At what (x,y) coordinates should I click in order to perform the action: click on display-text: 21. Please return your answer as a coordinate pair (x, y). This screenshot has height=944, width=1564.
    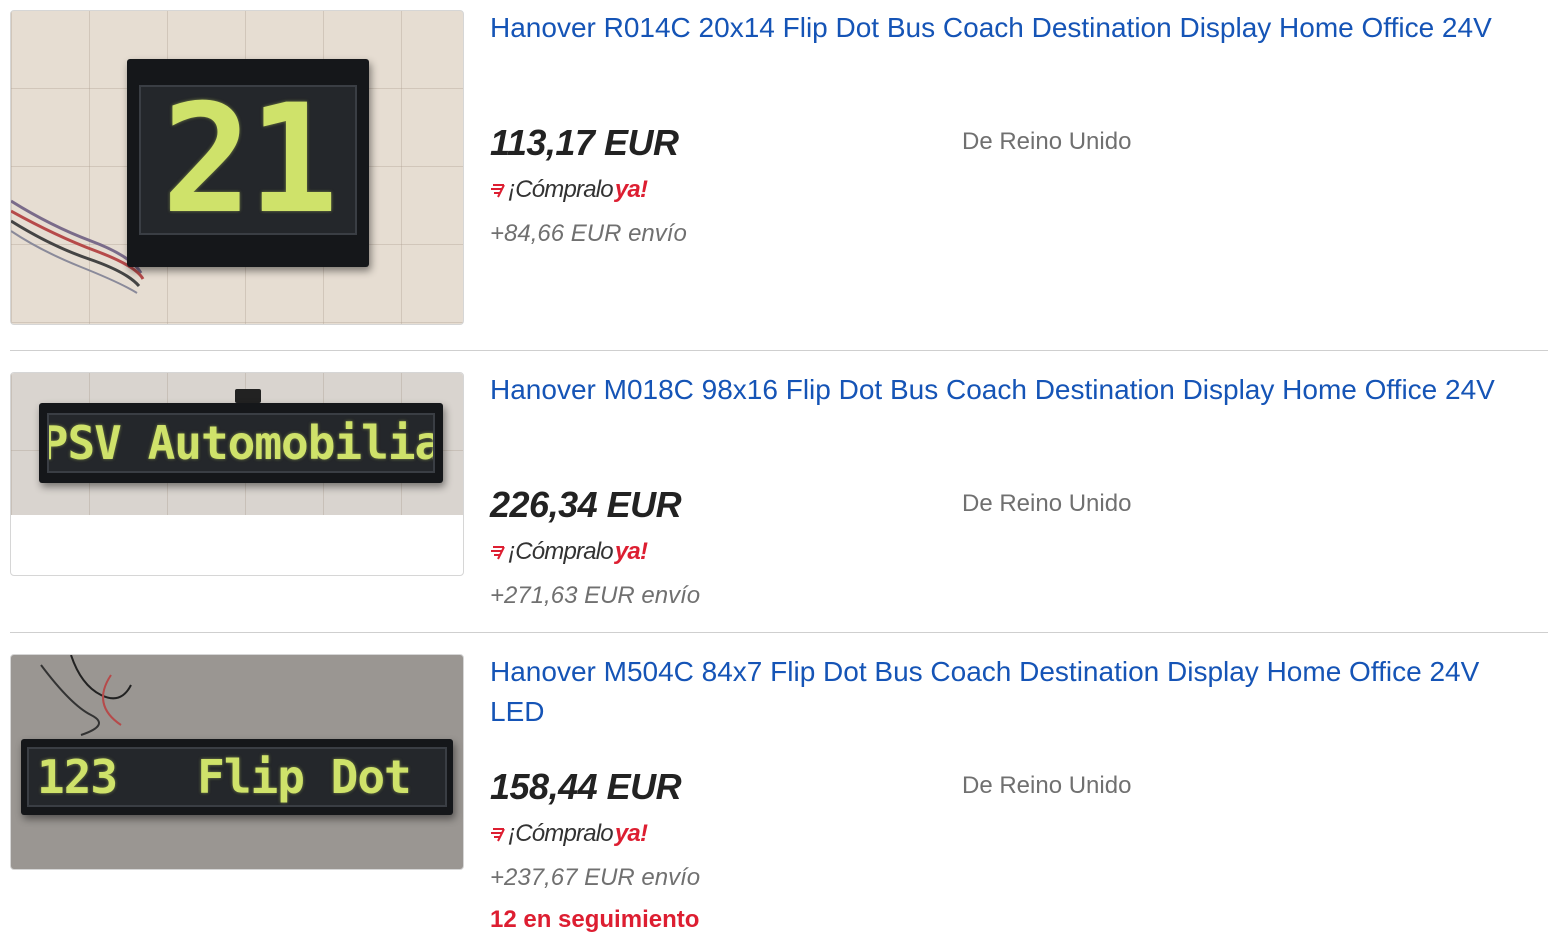
    Looking at the image, I should click on (250, 160).